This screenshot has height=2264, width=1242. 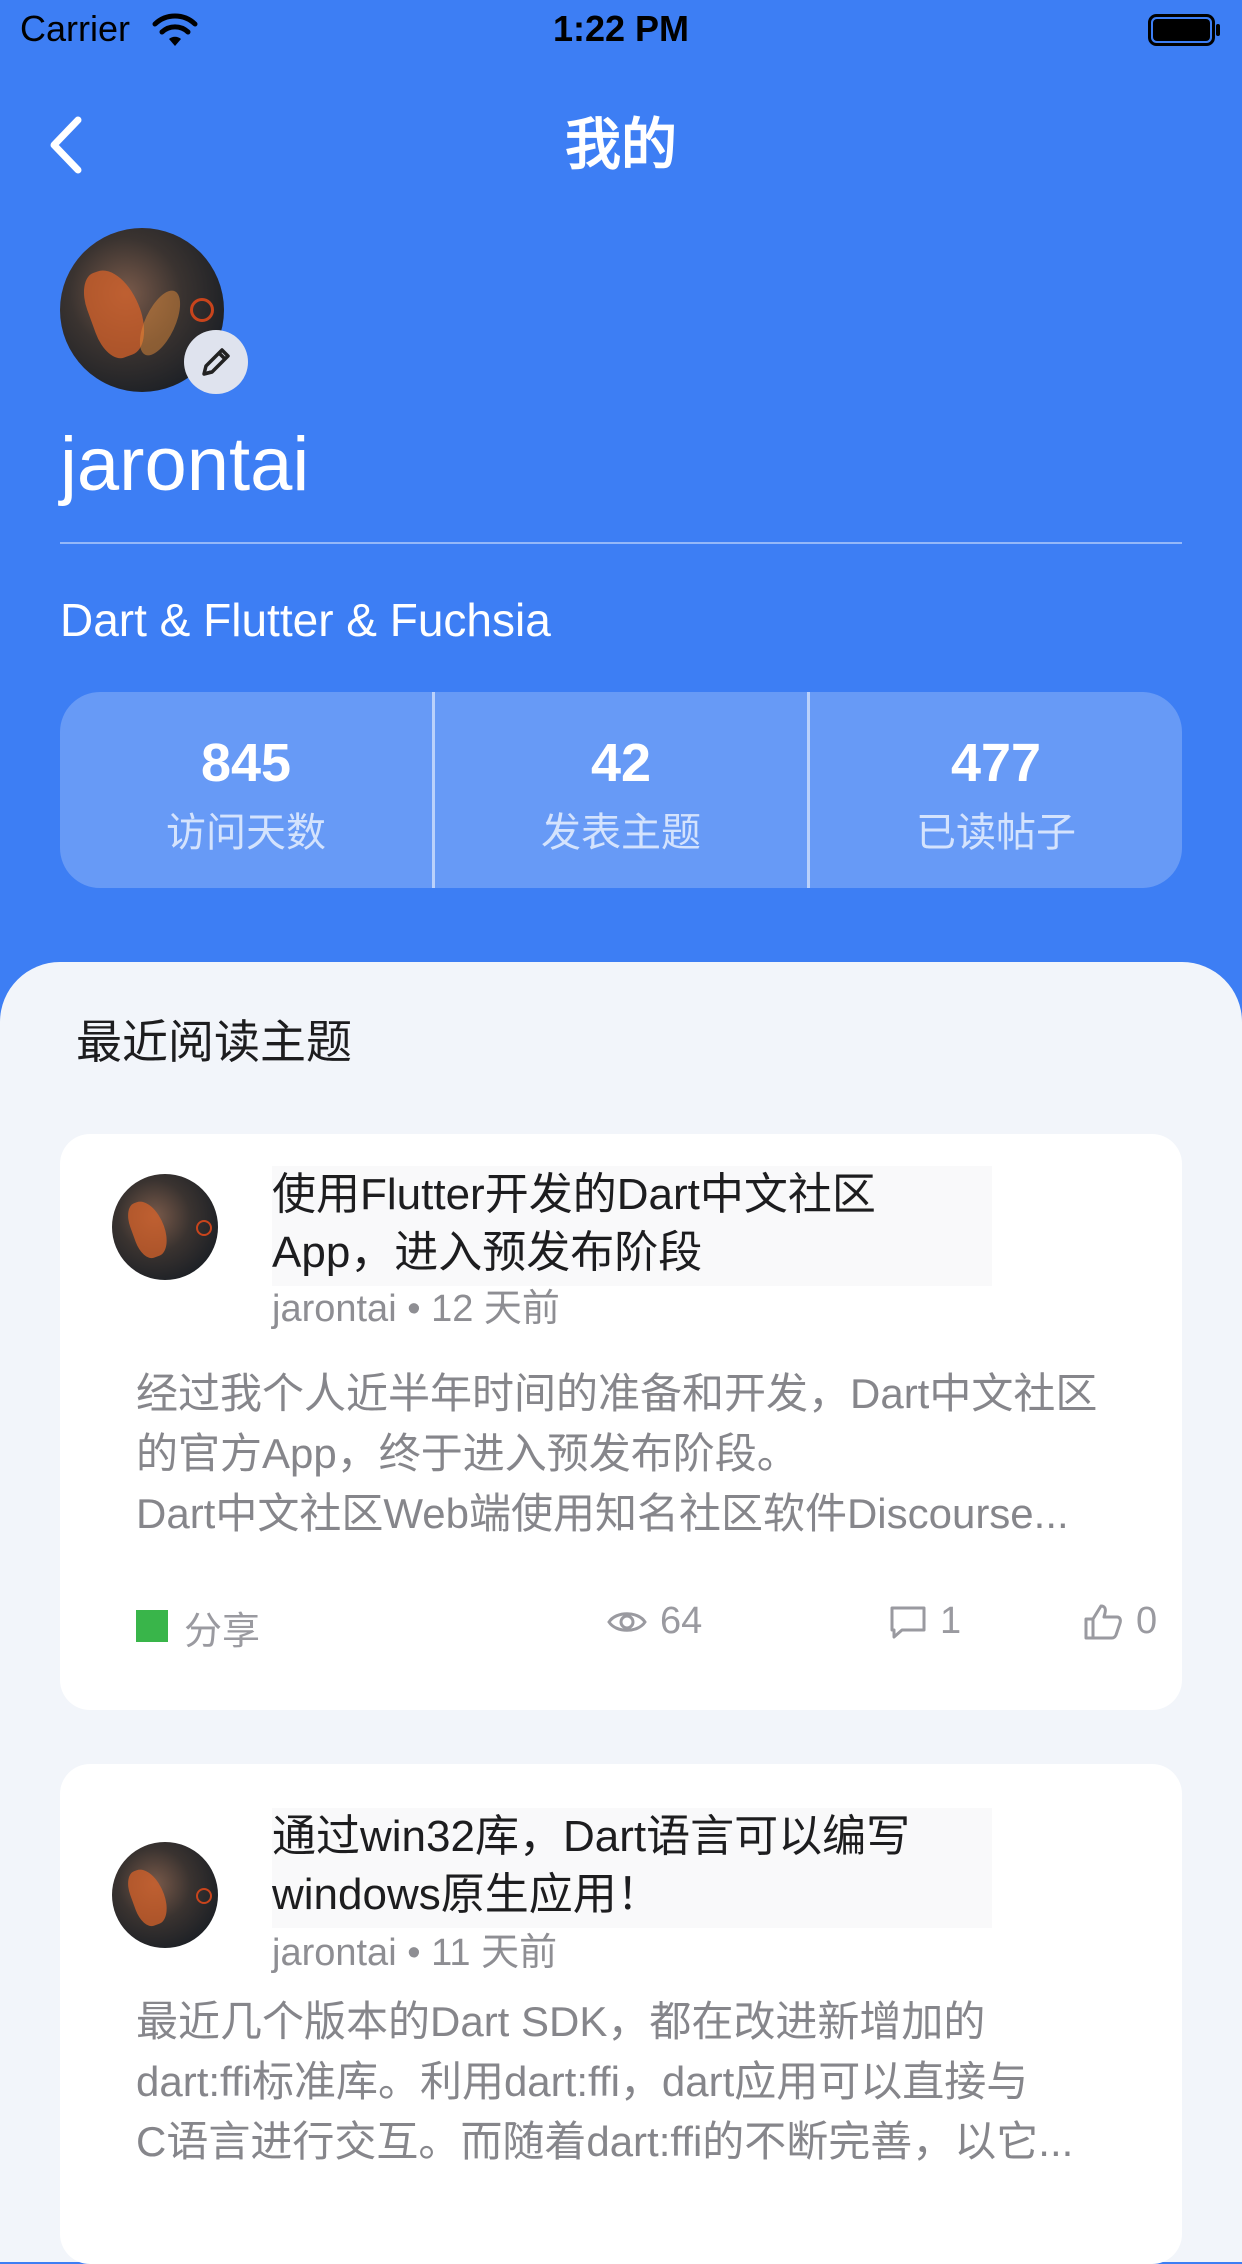 I want to click on nav-bar: 我的, so click(x=621, y=145).